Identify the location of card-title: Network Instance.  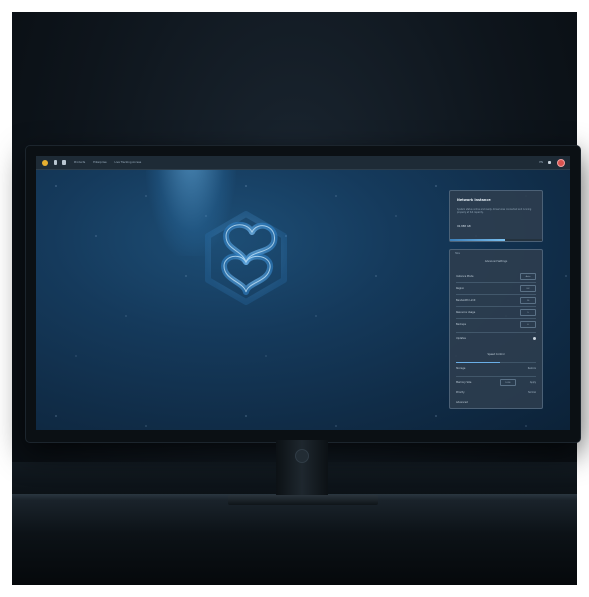
(474, 200).